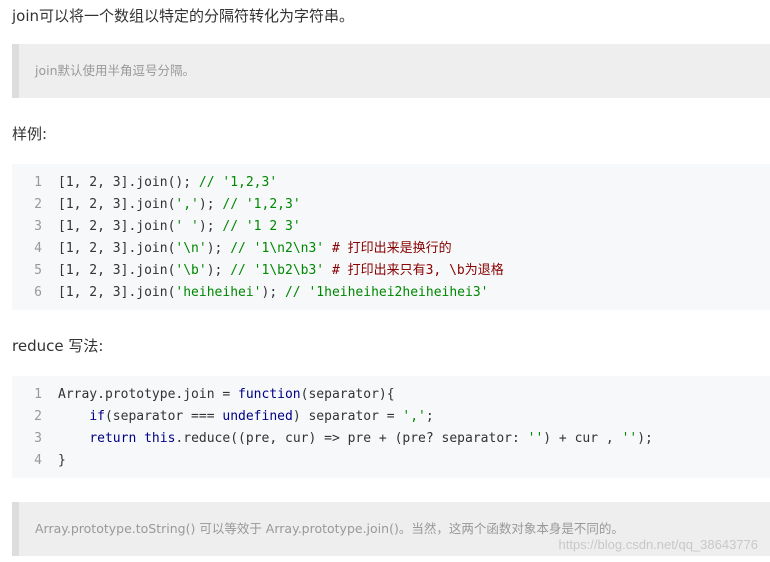 This screenshot has height=562, width=770. What do you see at coordinates (582, 438) in the screenshot?
I see `code-token: ) + cur ,` at bounding box center [582, 438].